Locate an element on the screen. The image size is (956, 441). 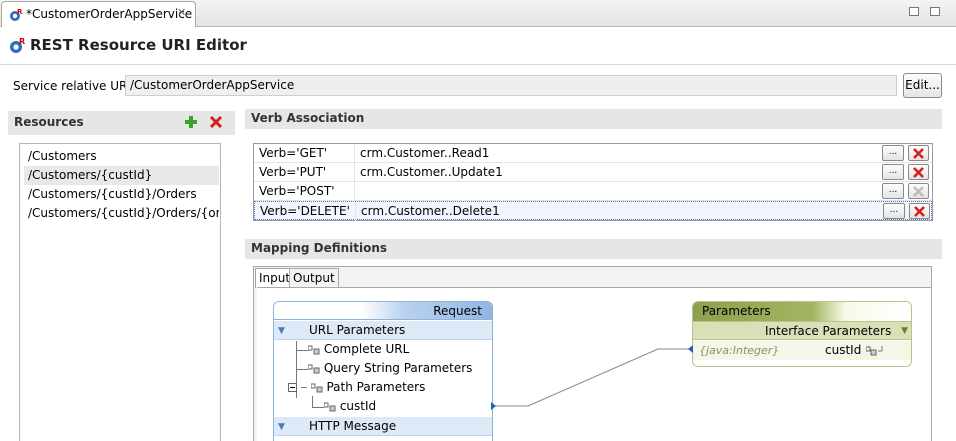
operation-cell: crm.Customer..Update1 is located at coordinates (431, 172).